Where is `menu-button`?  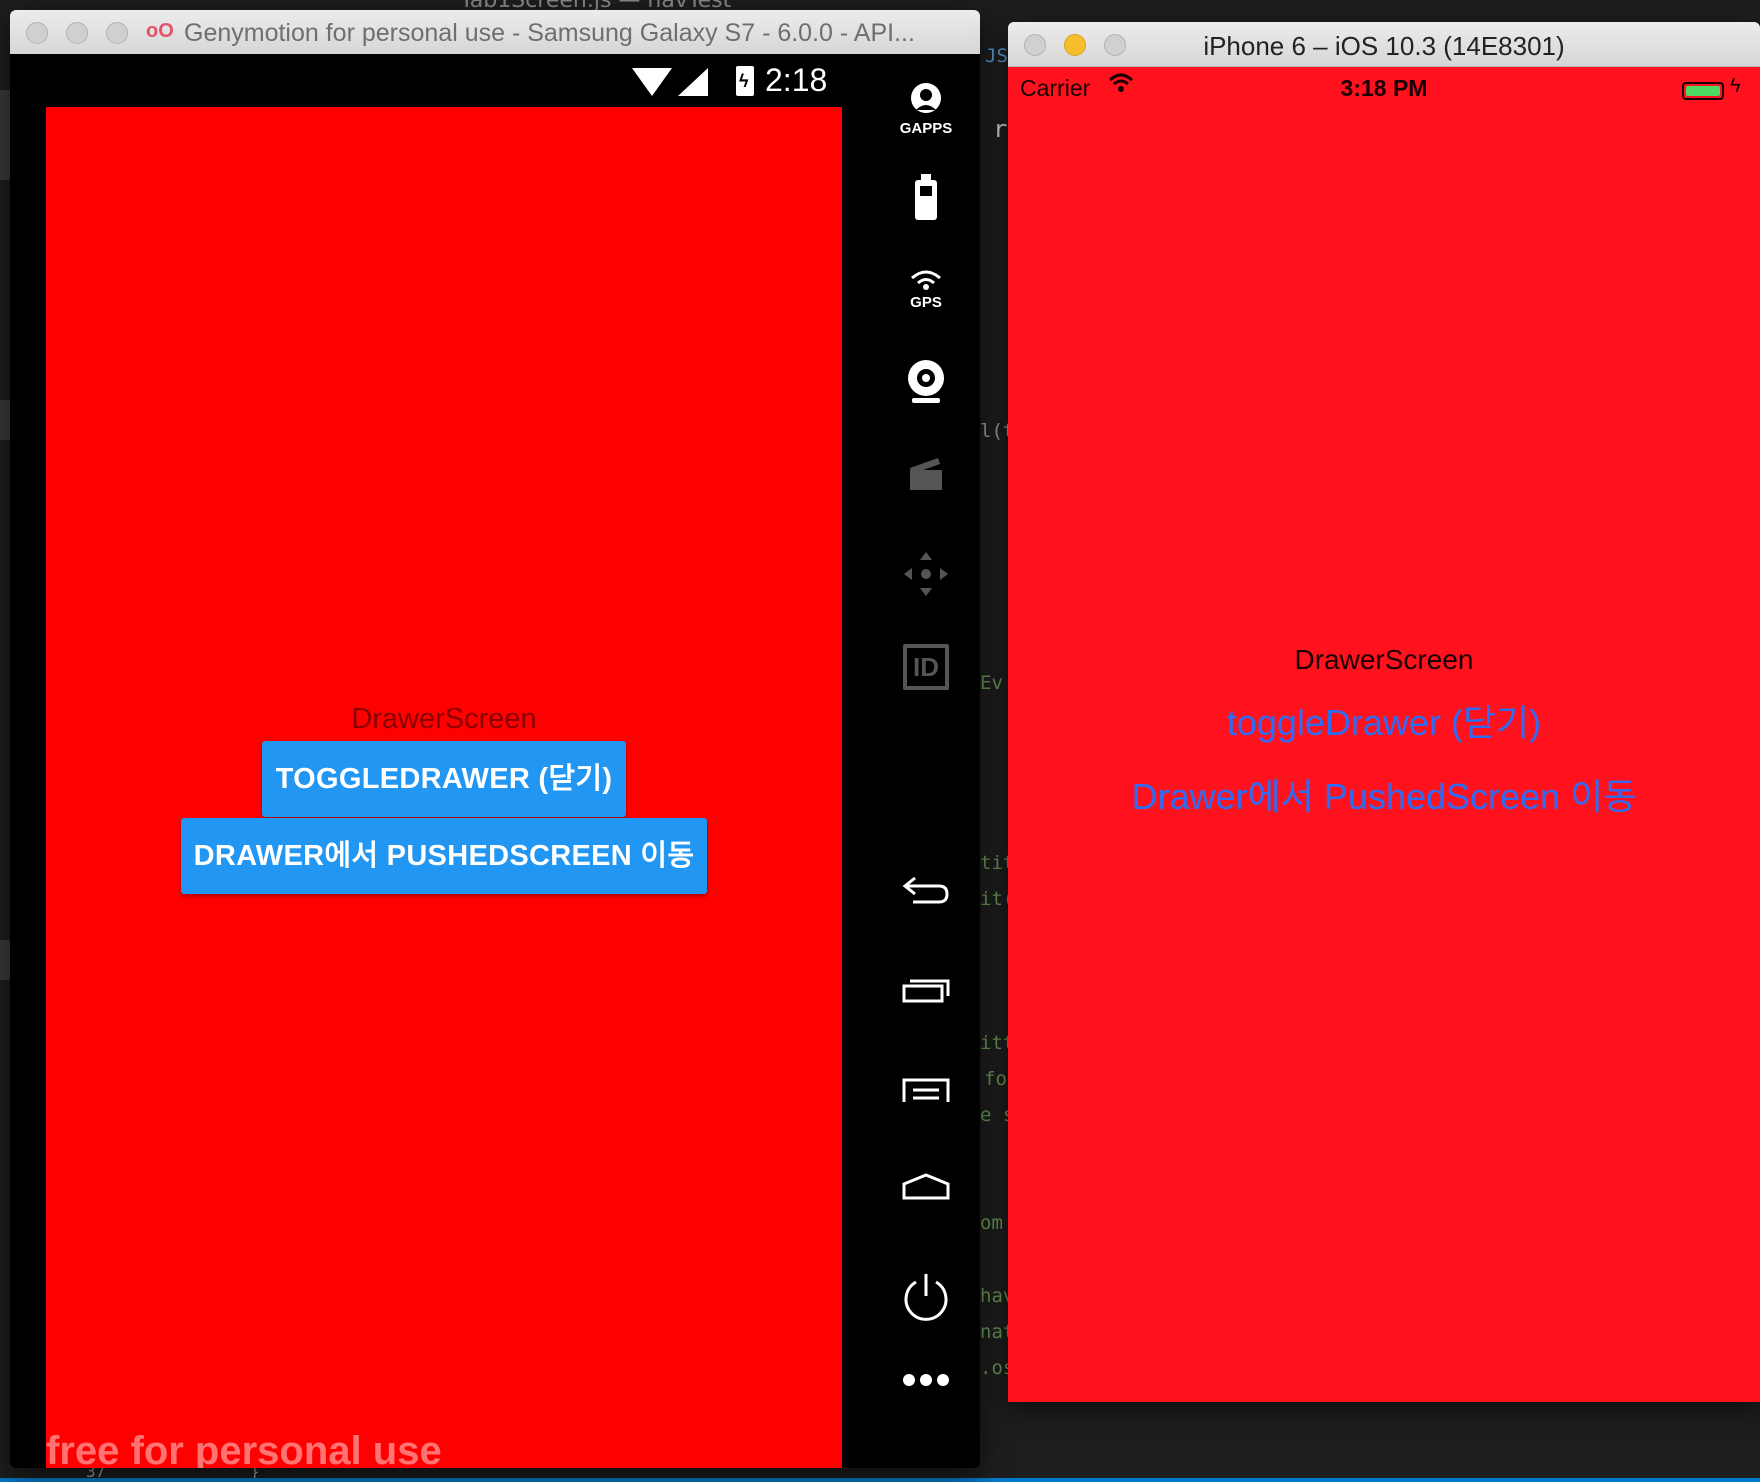
menu-button is located at coordinates (926, 1092).